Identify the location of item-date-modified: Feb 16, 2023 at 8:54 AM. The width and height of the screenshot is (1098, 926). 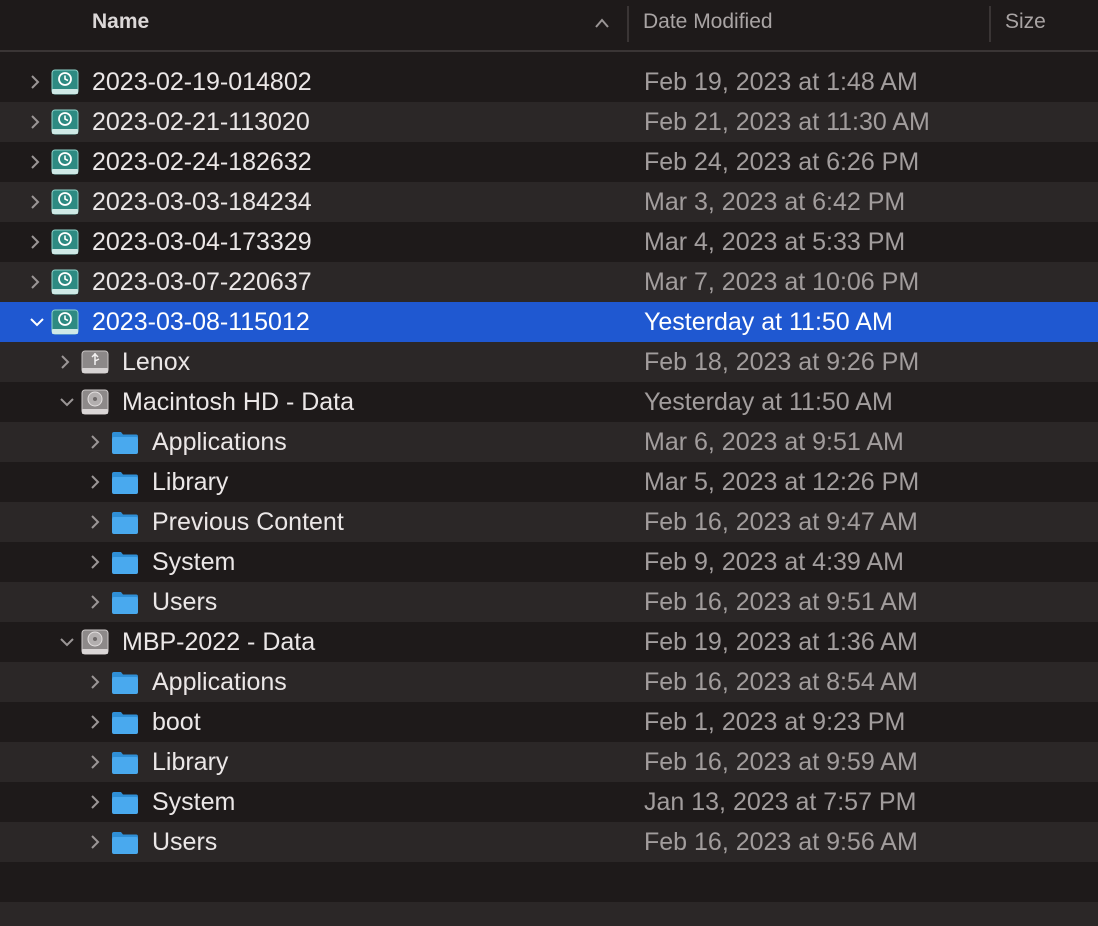
(781, 682).